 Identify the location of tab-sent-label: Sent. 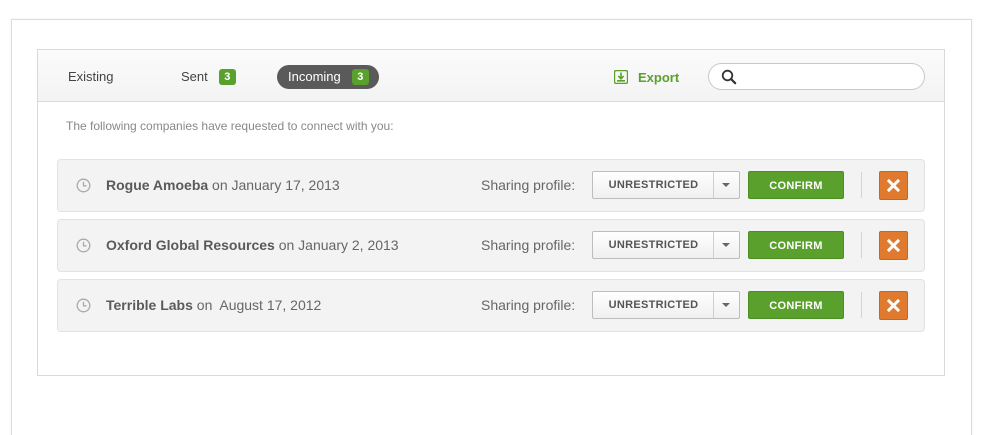
(194, 76).